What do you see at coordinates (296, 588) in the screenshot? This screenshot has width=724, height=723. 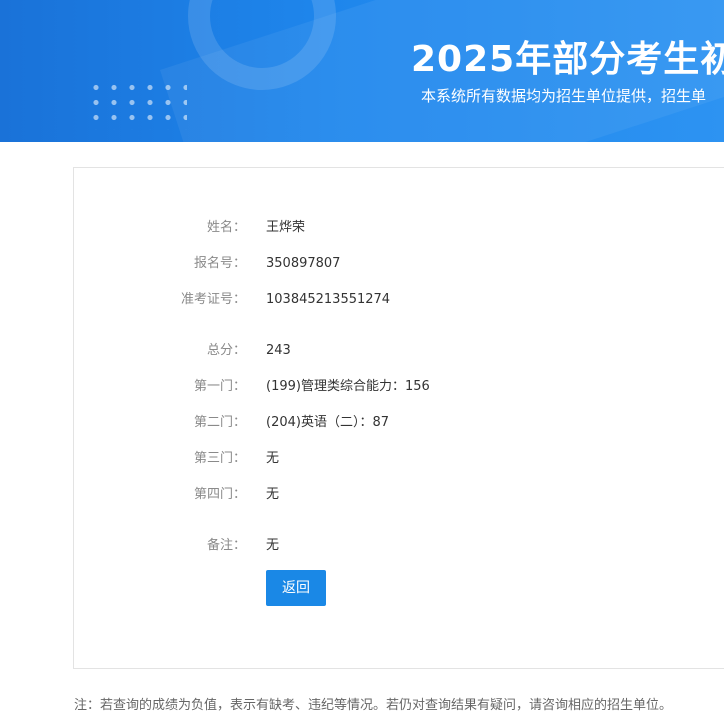 I see `back-button: 返回` at bounding box center [296, 588].